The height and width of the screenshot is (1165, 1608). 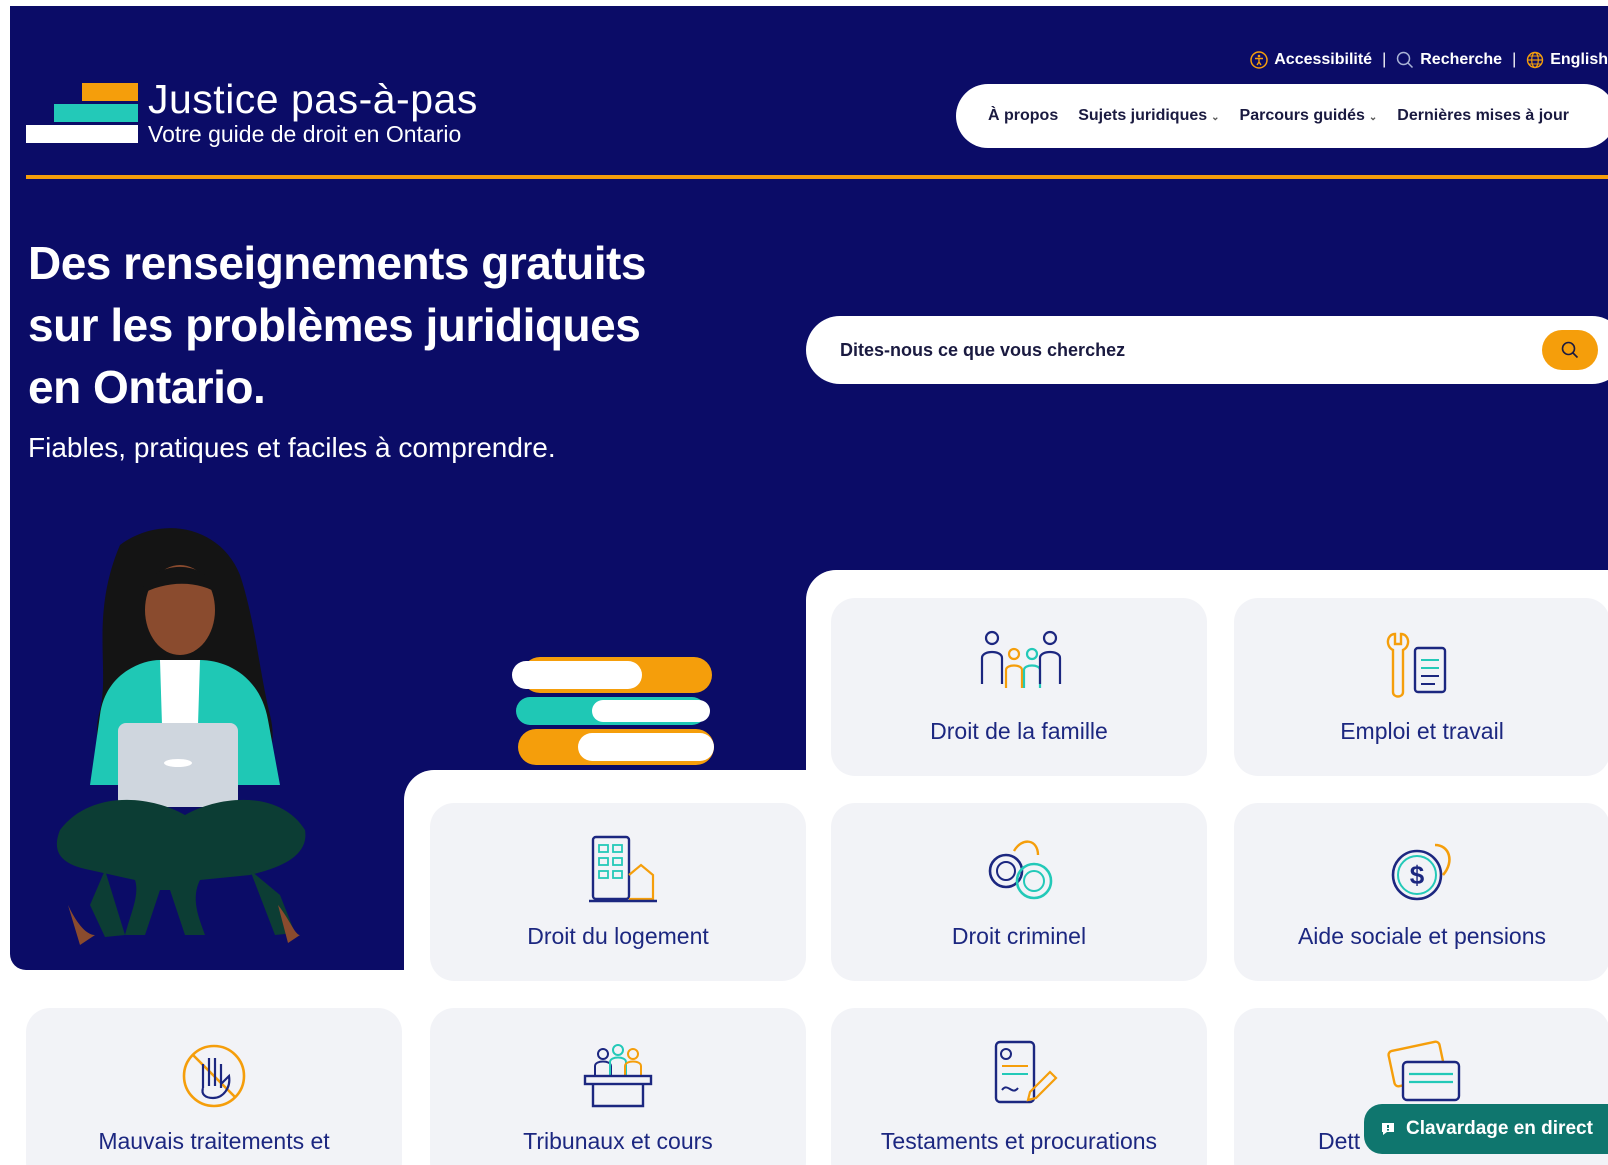 I want to click on topic-card-criminal: Droit criminel, so click(x=1019, y=892).